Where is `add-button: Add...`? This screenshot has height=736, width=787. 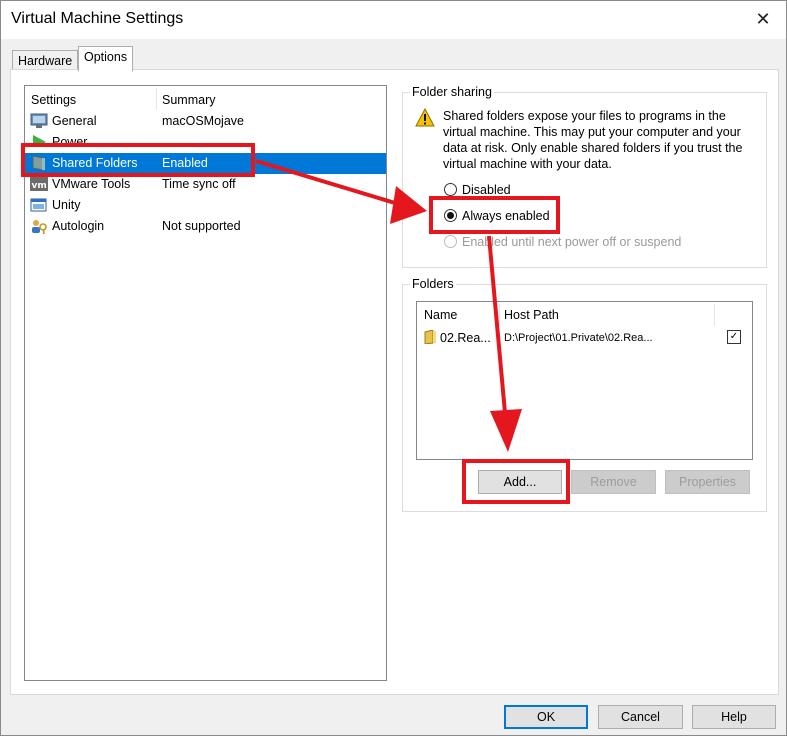
add-button: Add... is located at coordinates (520, 482).